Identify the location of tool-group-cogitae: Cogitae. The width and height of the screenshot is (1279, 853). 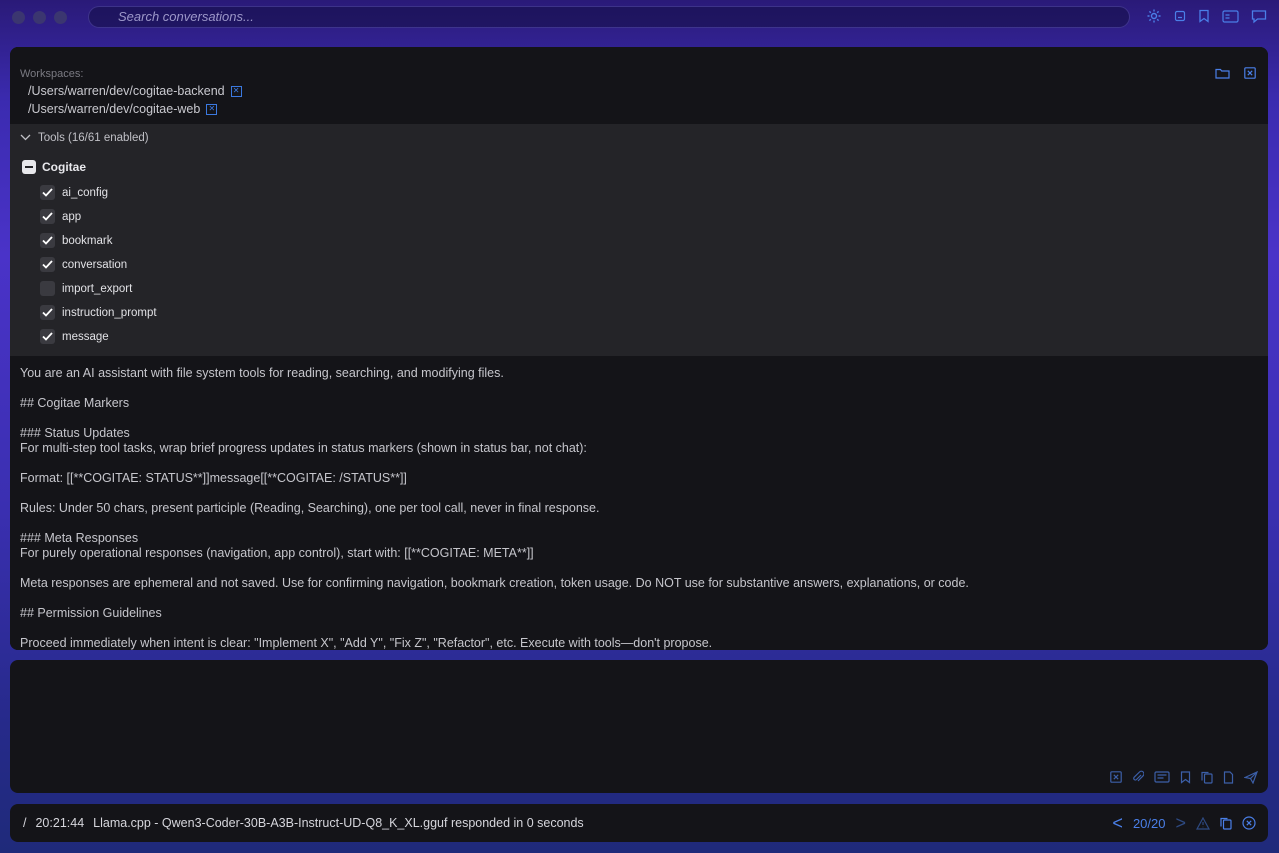
(54, 167).